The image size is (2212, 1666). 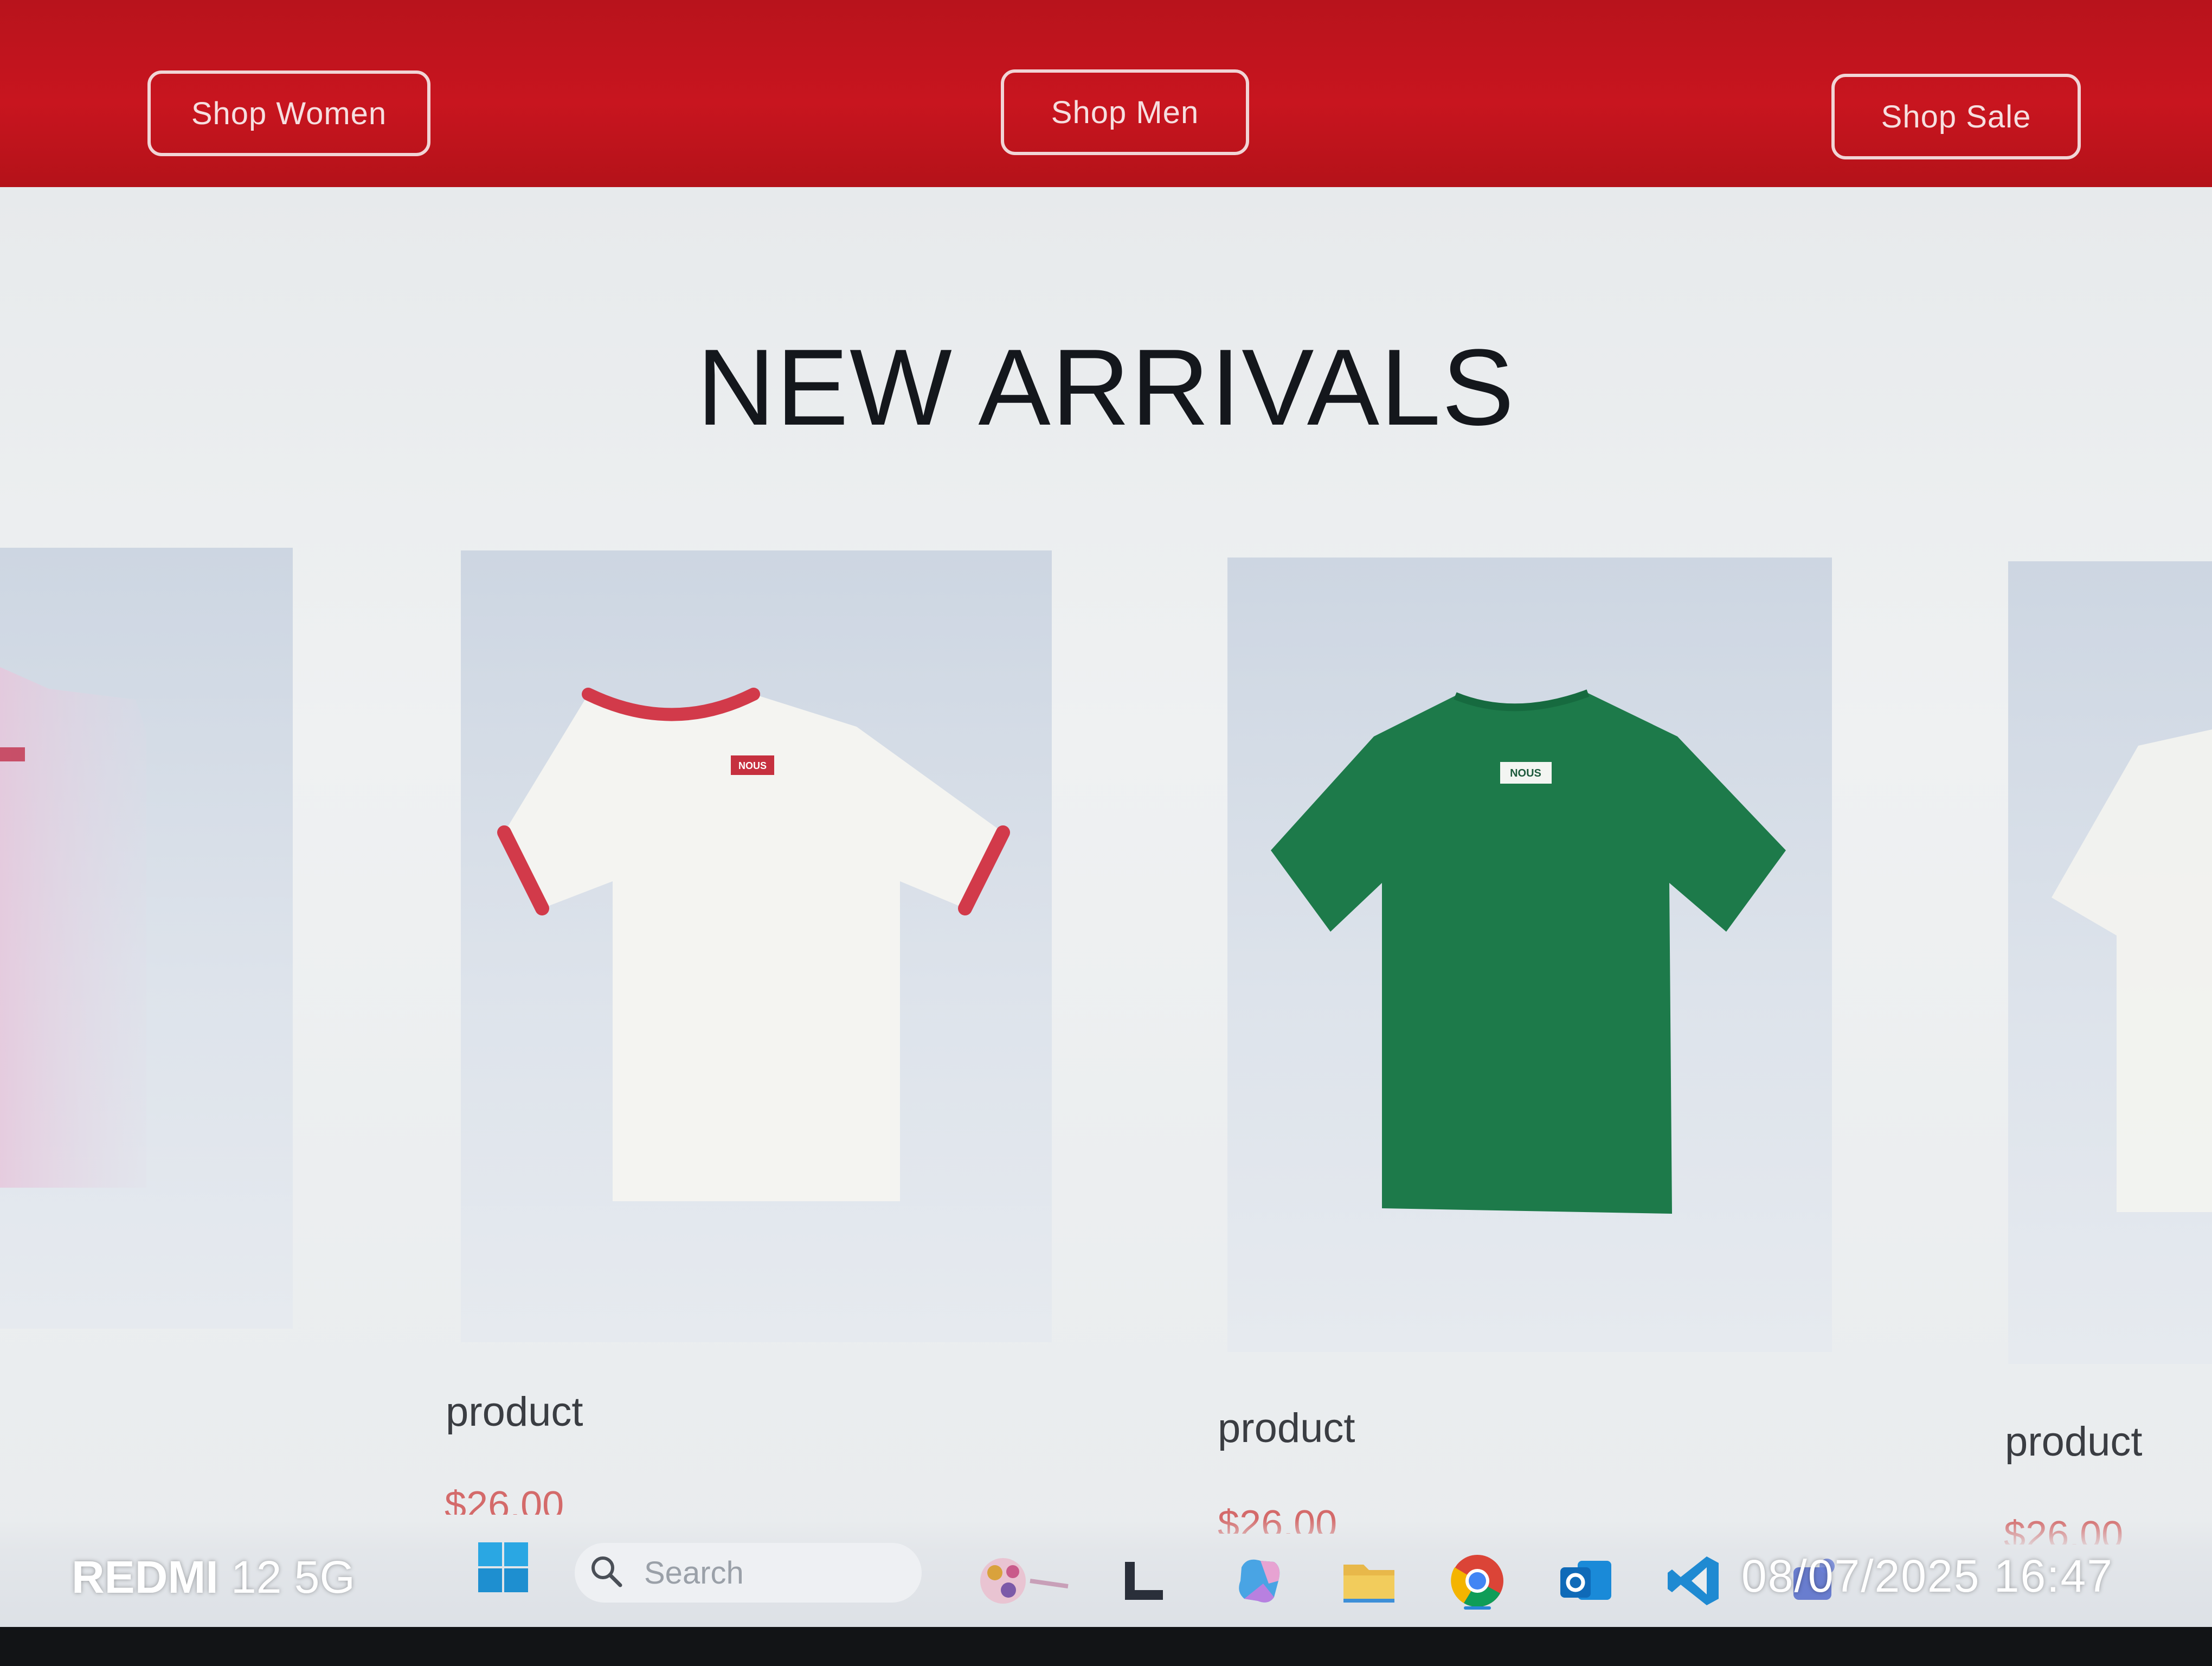 I want to click on product-image-green-tshirt: NOUS, so click(x=1529, y=955).